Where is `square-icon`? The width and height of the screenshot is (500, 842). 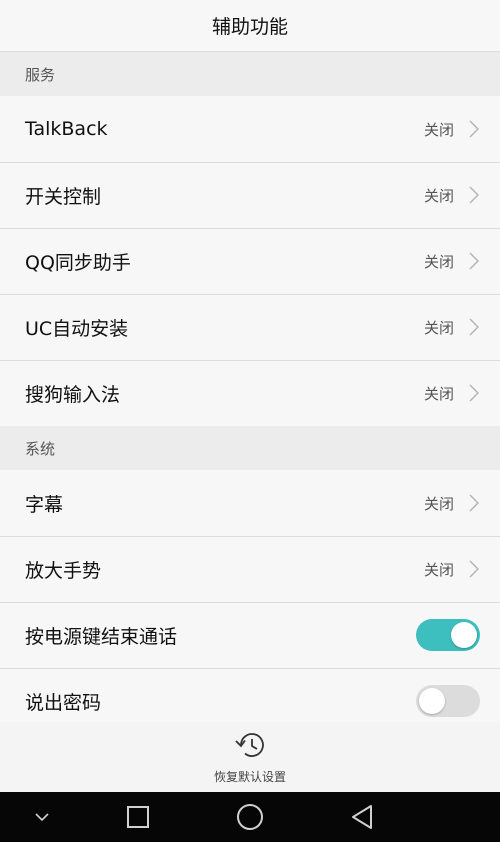 square-icon is located at coordinates (138, 817).